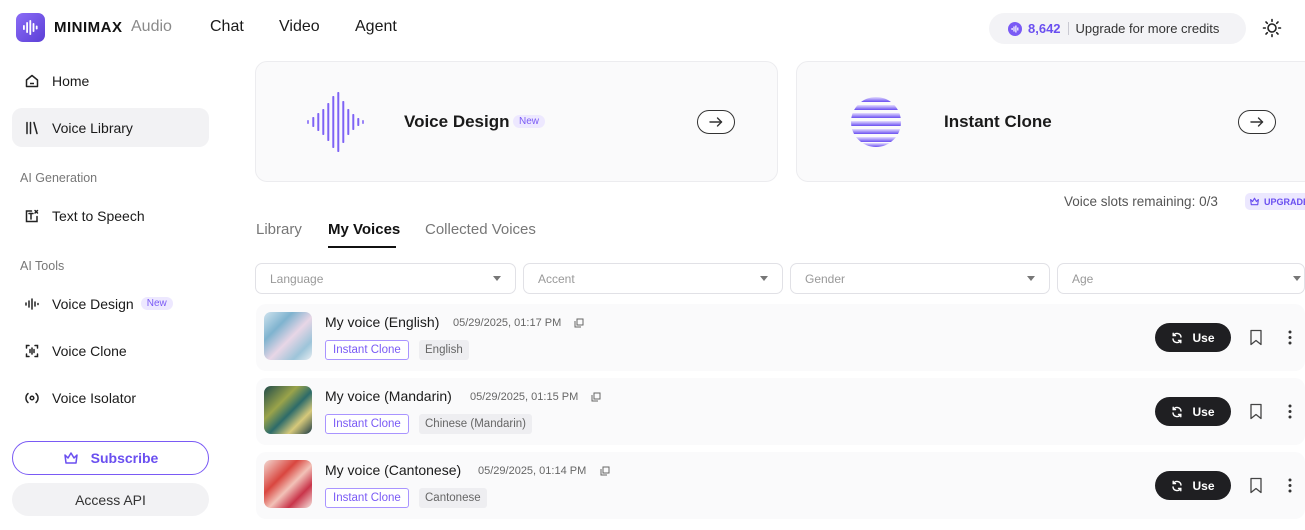  I want to click on isolator-icon, so click(32, 397).